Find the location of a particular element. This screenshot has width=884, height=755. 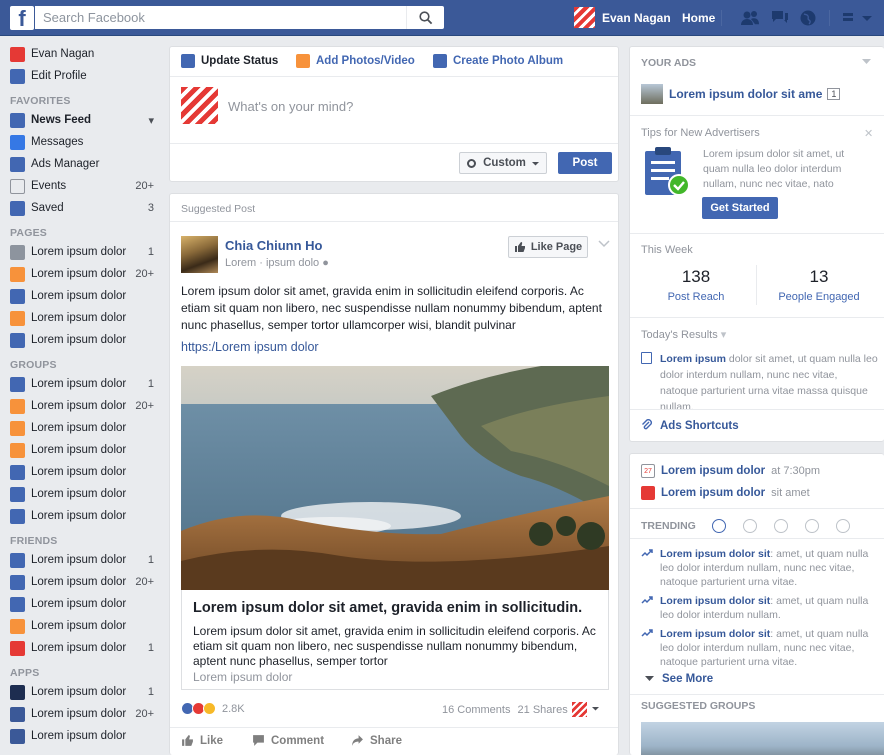

comment-button: Comment is located at coordinates (288, 740).